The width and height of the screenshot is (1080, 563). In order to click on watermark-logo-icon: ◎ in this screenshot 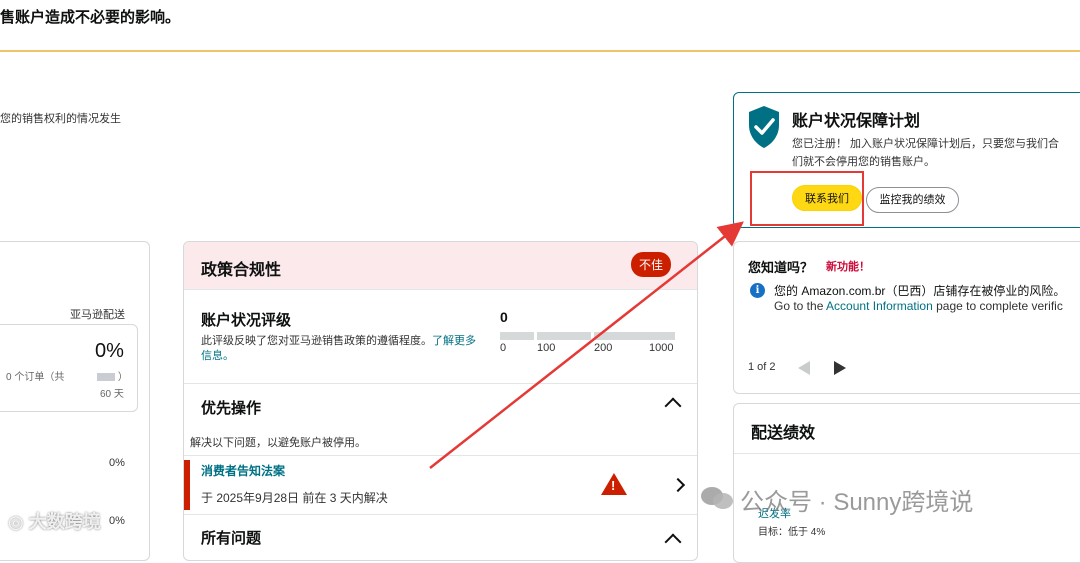, I will do `click(18, 522)`.